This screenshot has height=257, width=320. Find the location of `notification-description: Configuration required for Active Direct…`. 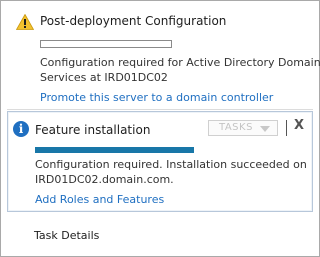

notification-description: Configuration required for Active Direct… is located at coordinates (180, 70).